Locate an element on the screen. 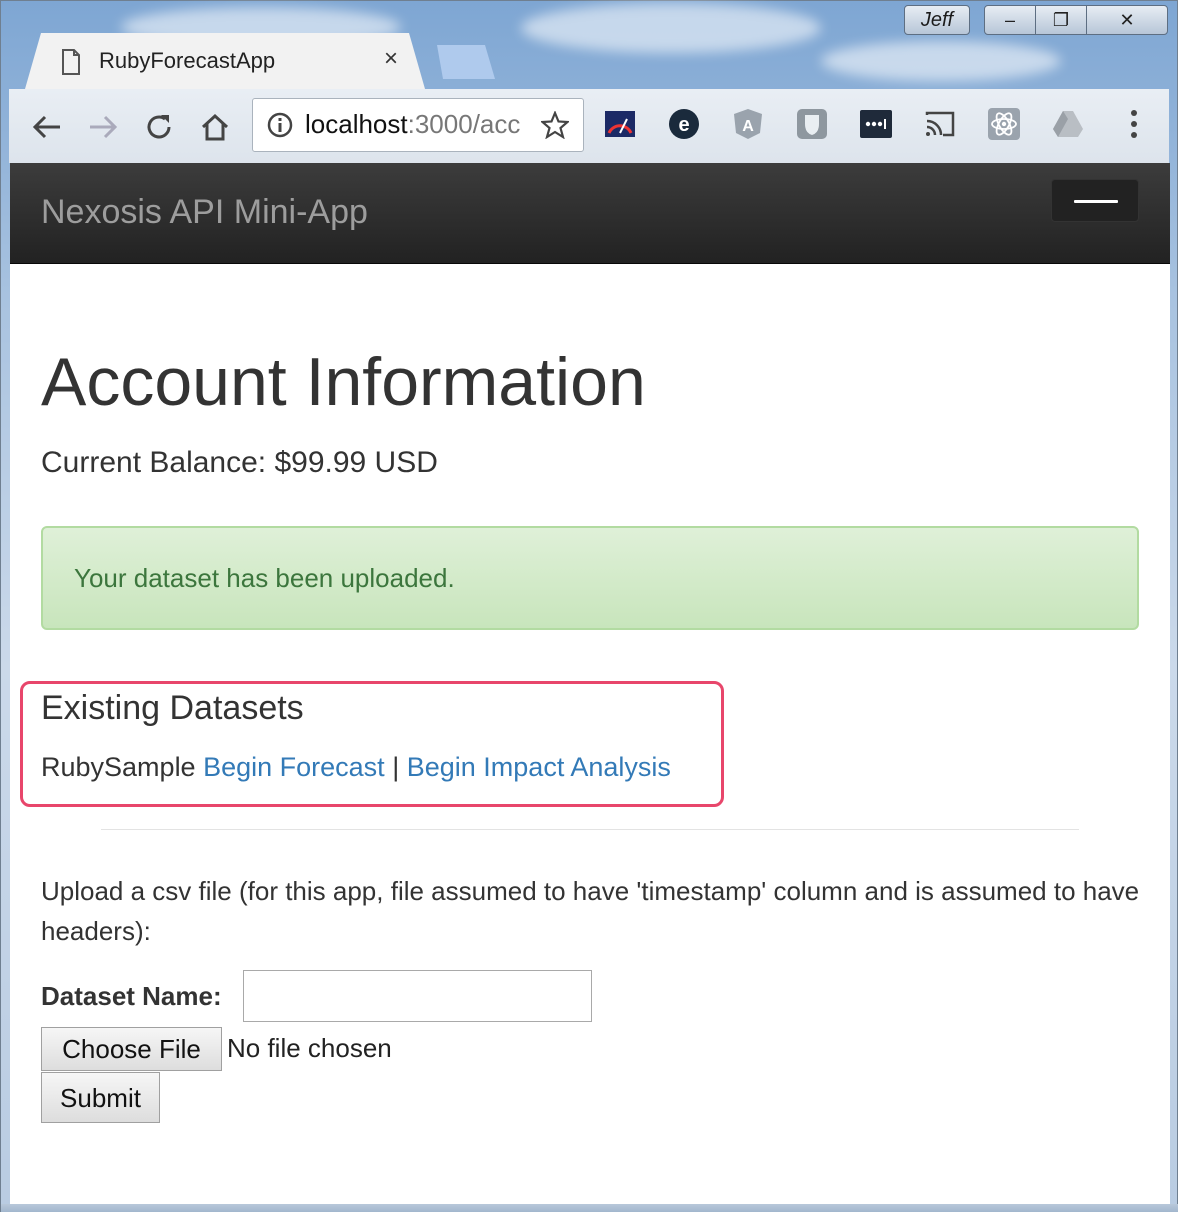  tab-title: RubyForecastApp is located at coordinates (187, 60).